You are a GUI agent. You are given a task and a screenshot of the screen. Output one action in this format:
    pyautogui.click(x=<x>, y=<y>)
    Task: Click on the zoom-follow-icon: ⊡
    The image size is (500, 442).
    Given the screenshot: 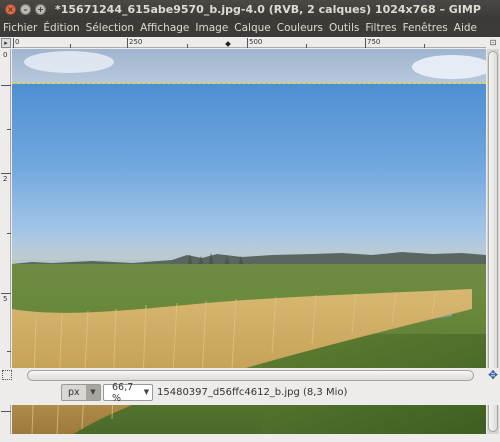 What is the action you would take?
    pyautogui.click(x=493, y=43)
    